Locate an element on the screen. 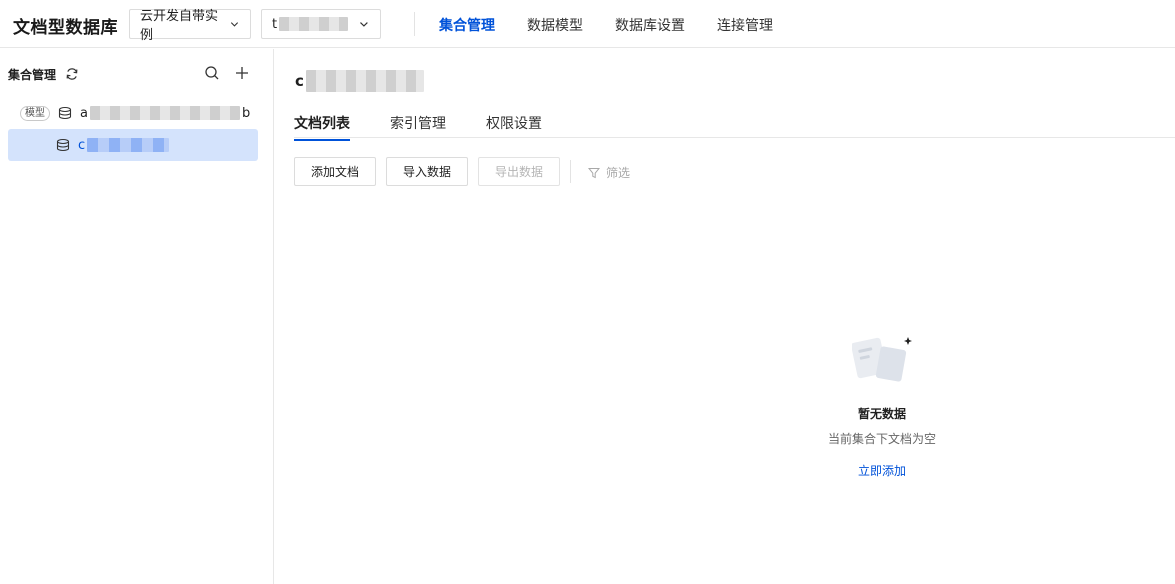  add-collection-icon is located at coordinates (242, 73).